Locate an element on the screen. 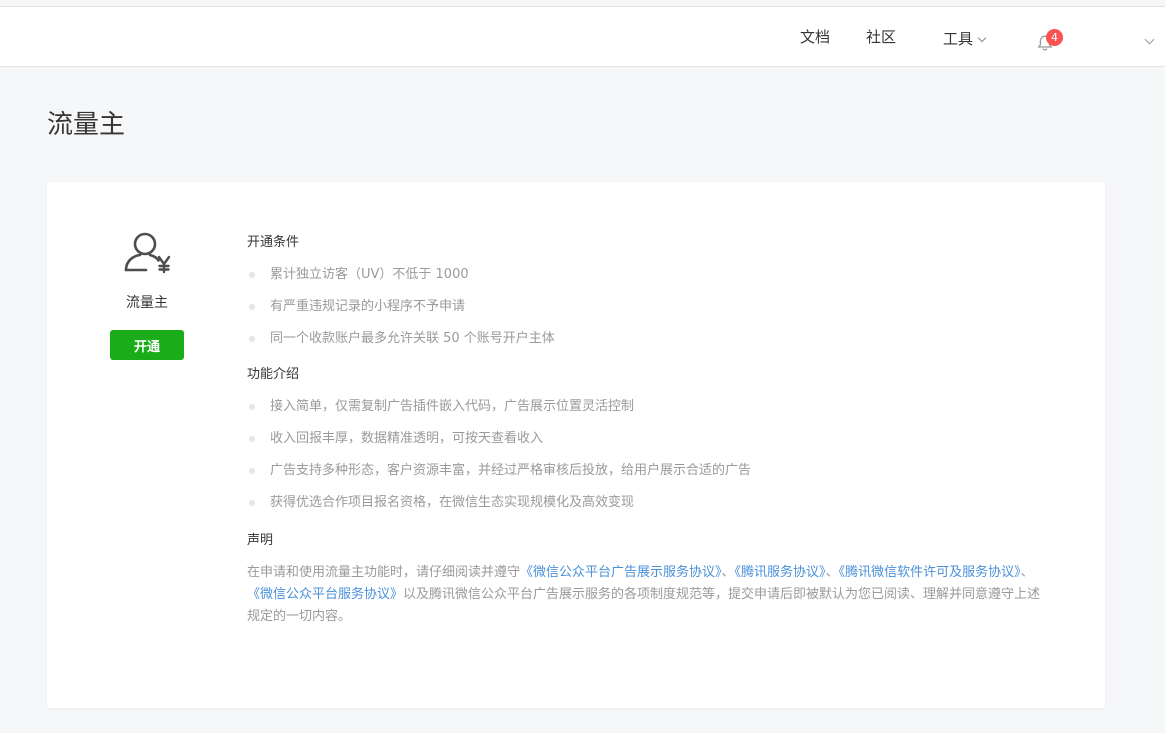  nav-community-link: 社区 is located at coordinates (881, 37).